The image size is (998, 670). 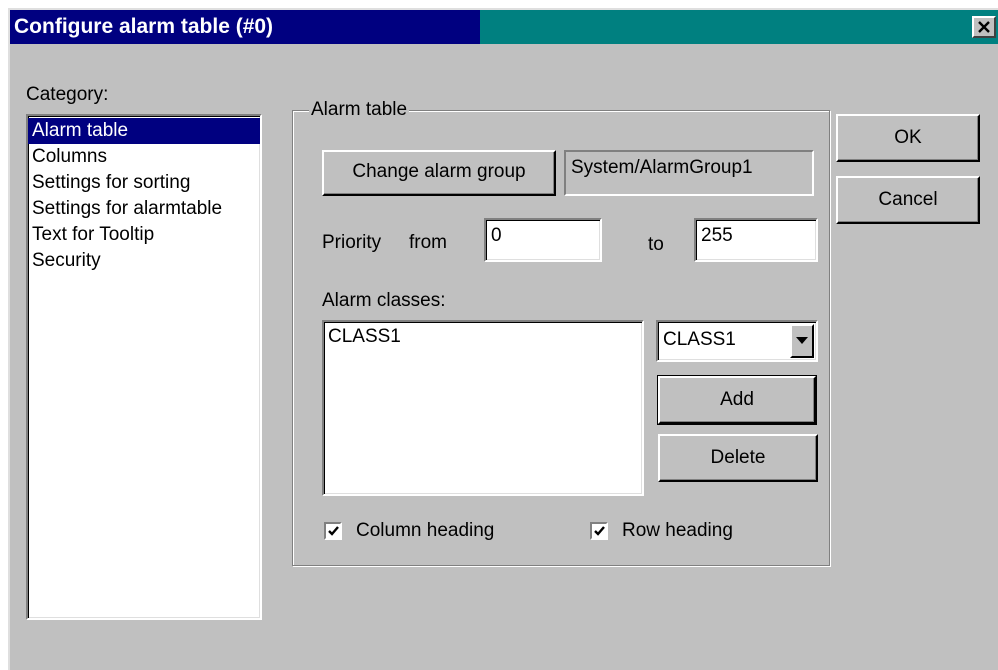 What do you see at coordinates (144, 261) in the screenshot?
I see `category-item-security: Security` at bounding box center [144, 261].